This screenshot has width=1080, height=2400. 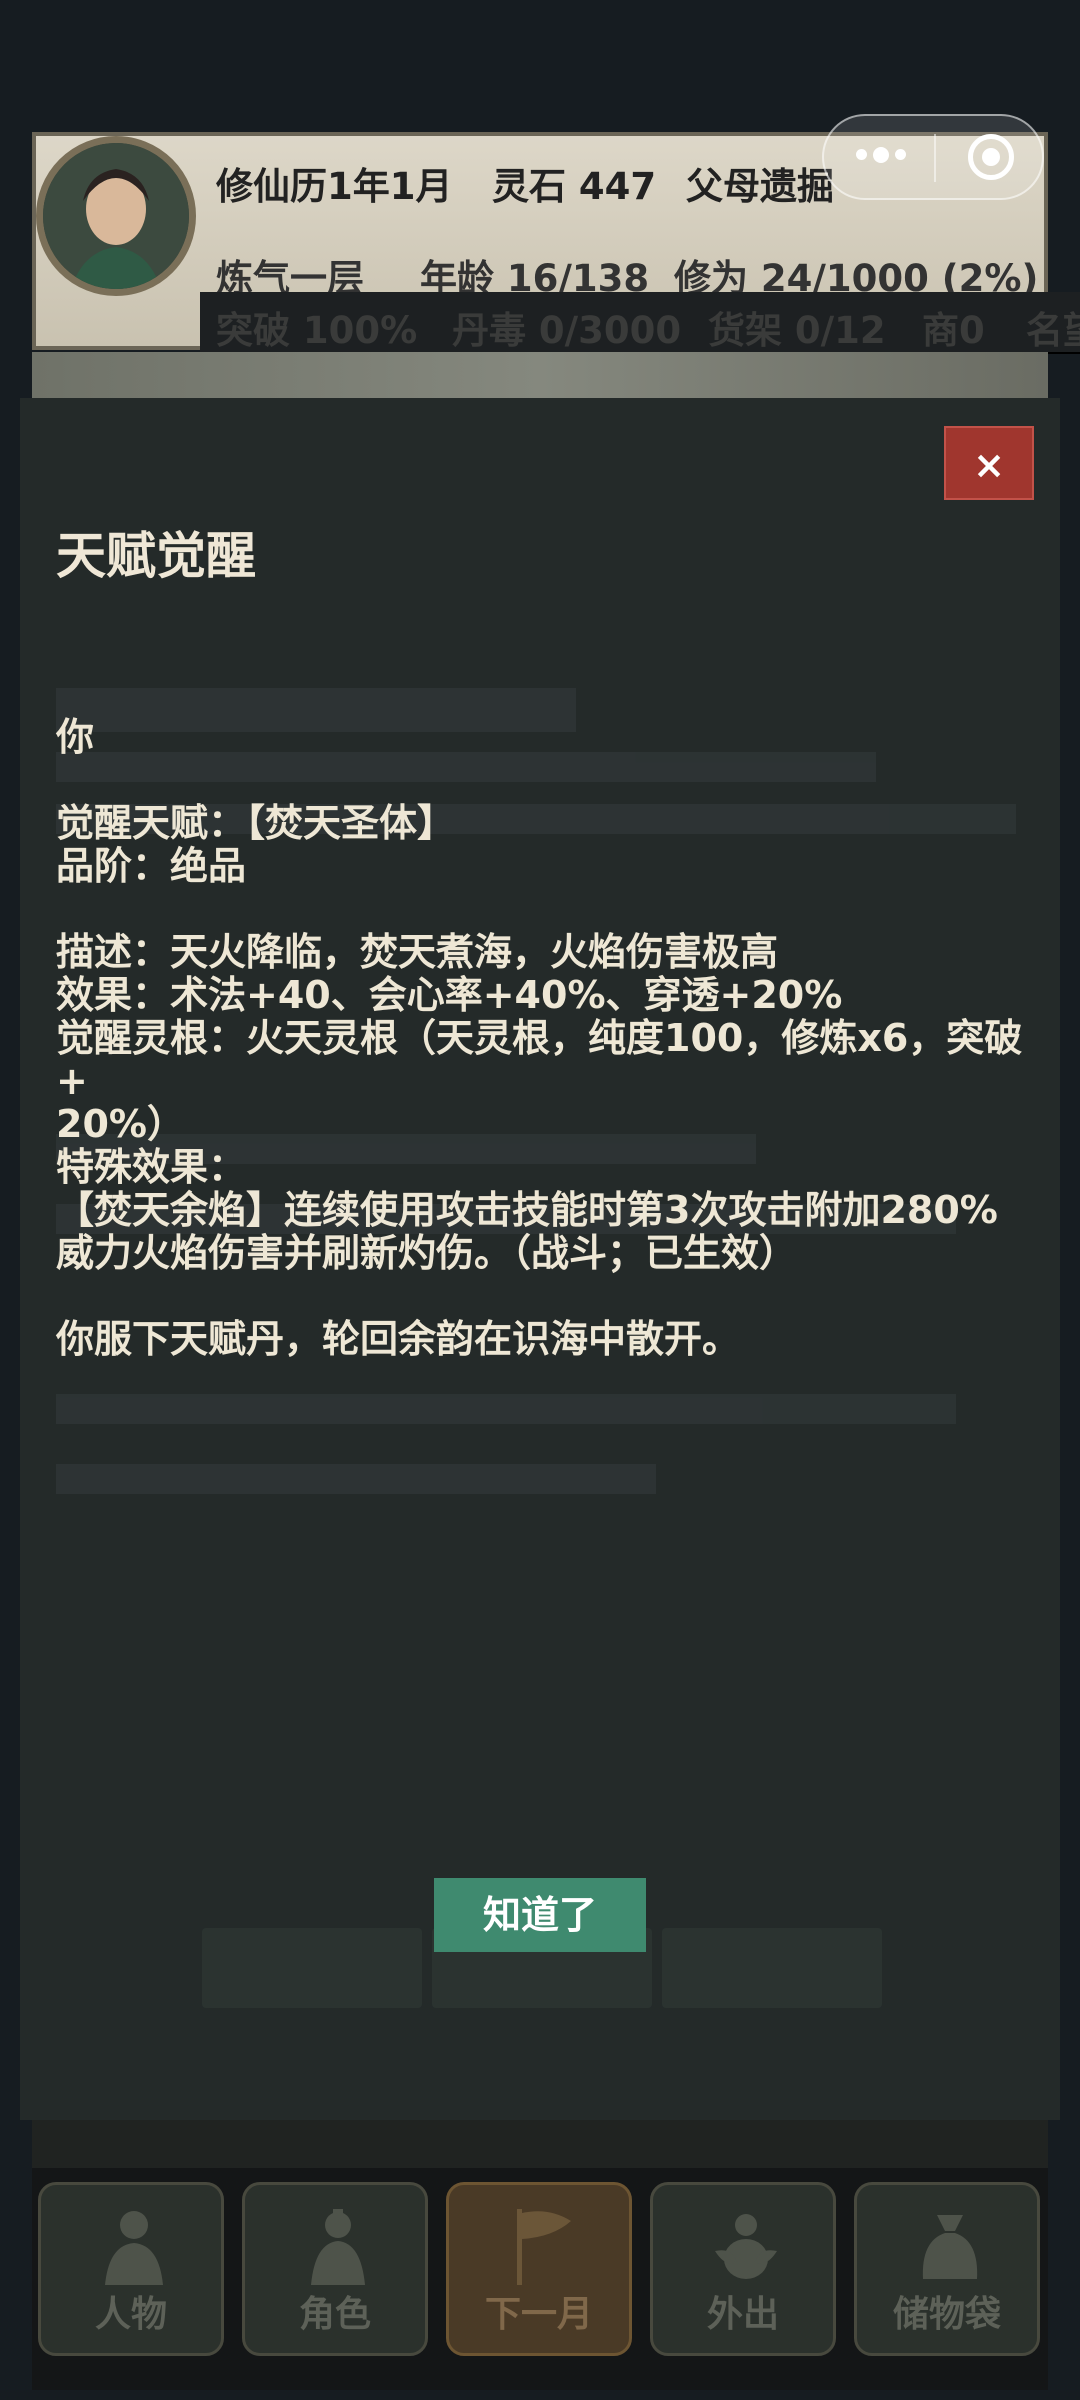 What do you see at coordinates (427, 1253) in the screenshot?
I see `body-line: 威力火焰伤害并刷新灼伤。（战斗；已生效）` at bounding box center [427, 1253].